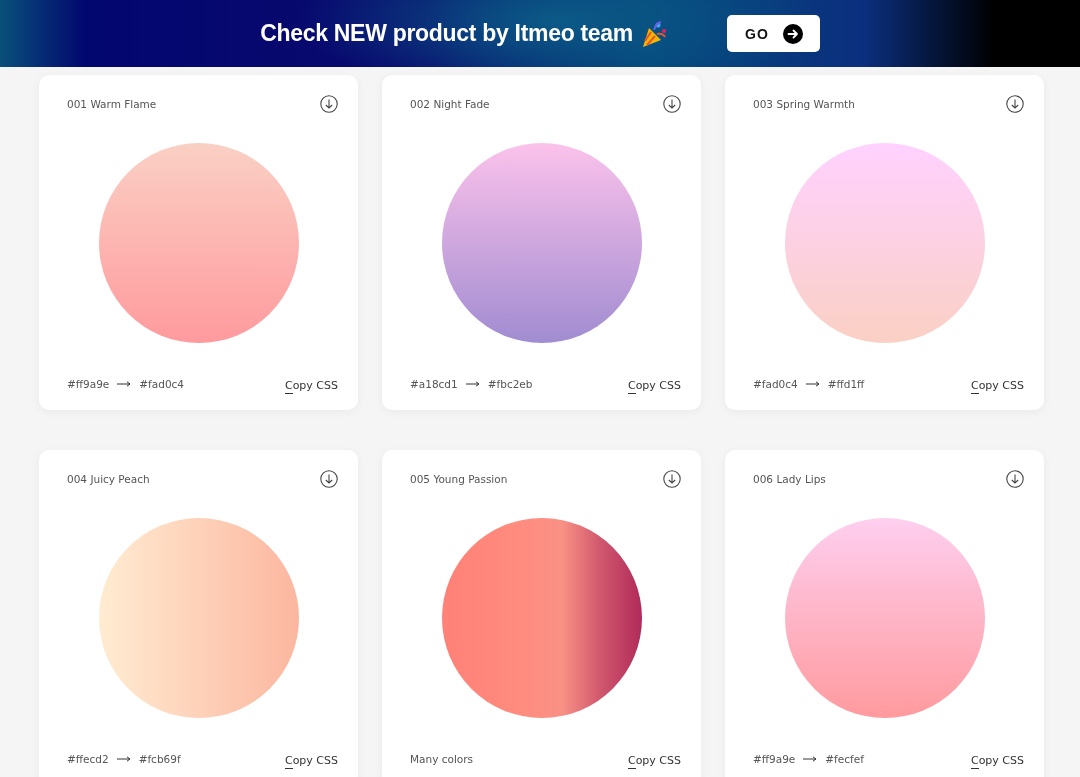  I want to click on gradient-name: 002 Night Fade, so click(450, 104).